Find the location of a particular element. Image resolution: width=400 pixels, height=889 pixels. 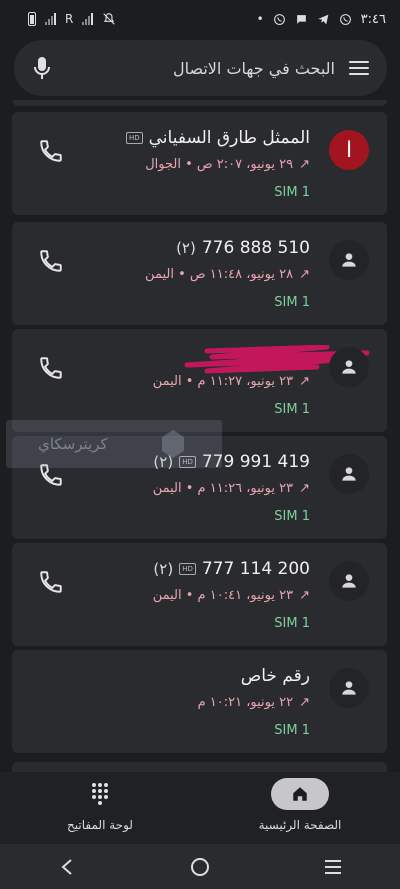

call-details: ↗ ٢٩ يونيو، ٢:٠٧ ص • الجوال is located at coordinates (227, 164).